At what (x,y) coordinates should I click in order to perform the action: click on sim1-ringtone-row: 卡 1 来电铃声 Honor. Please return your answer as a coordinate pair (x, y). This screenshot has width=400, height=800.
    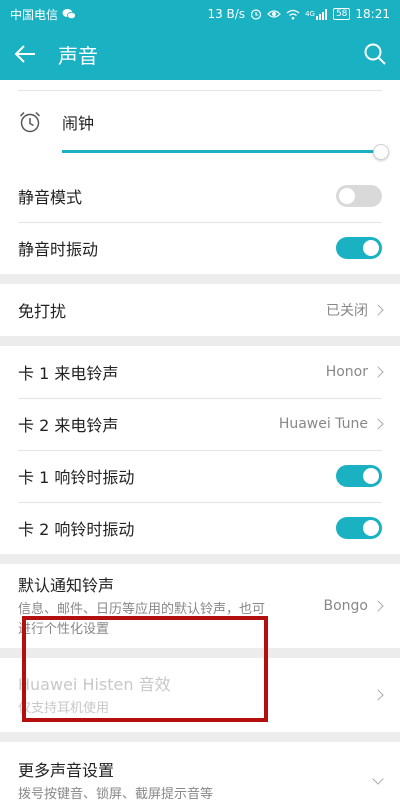
    Looking at the image, I should click on (200, 372).